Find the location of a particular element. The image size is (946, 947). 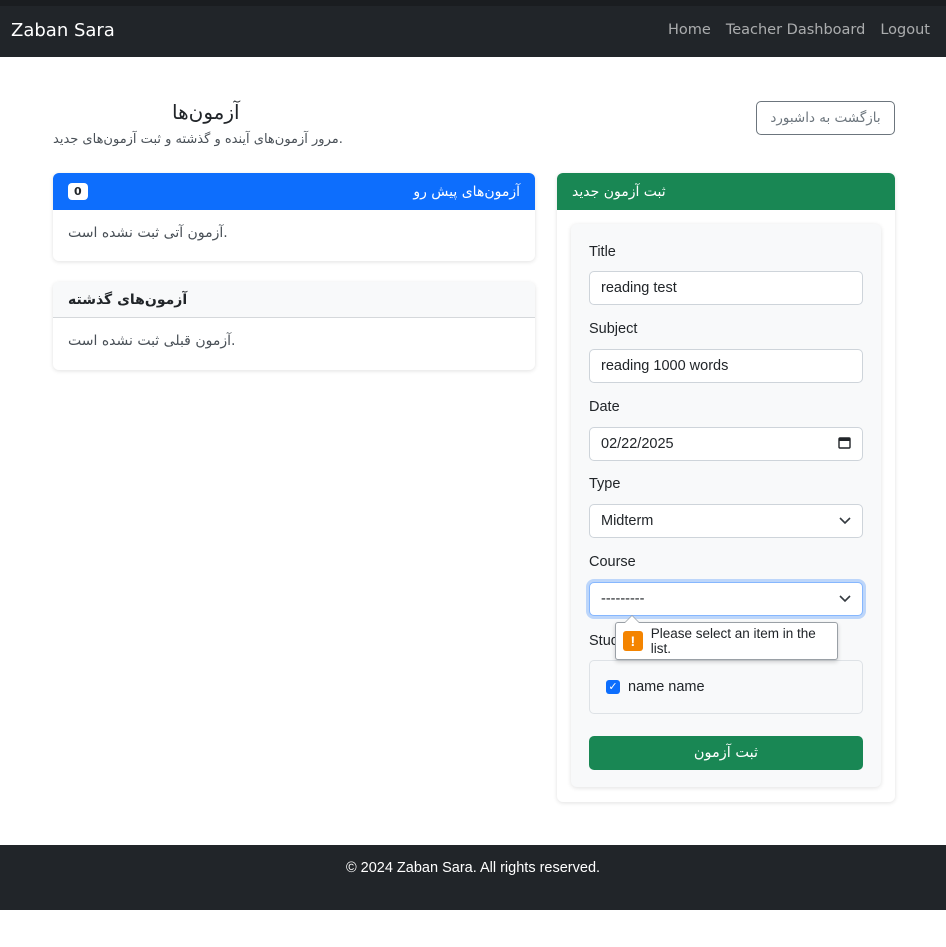

warning-icon: ! is located at coordinates (633, 641).